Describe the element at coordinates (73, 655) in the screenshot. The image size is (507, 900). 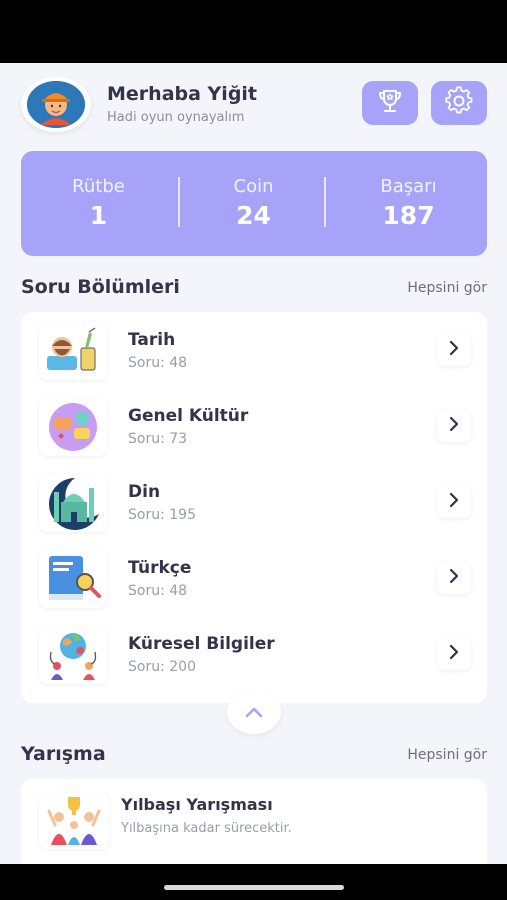
I see `globe-people-icon` at that location.